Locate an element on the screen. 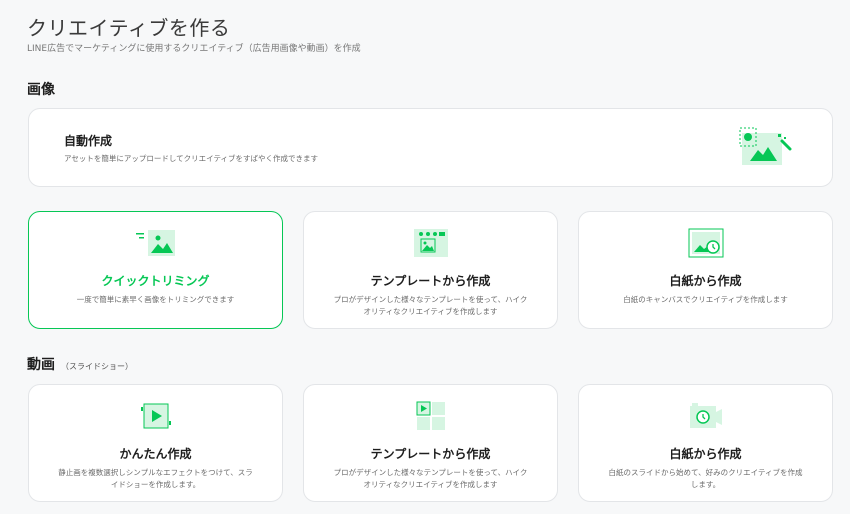 This screenshot has width=850, height=514. video-template-icon is located at coordinates (431, 416).